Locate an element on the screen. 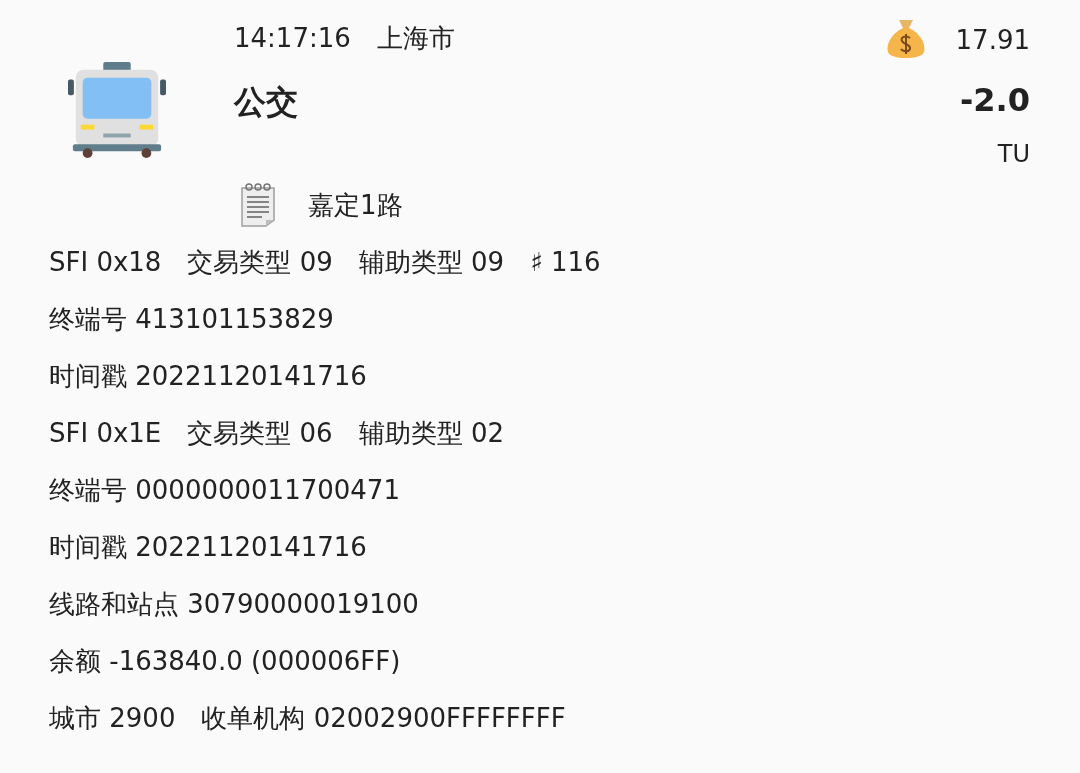 The image size is (1080, 773). detail-text: 城市 2900 is located at coordinates (112, 718).